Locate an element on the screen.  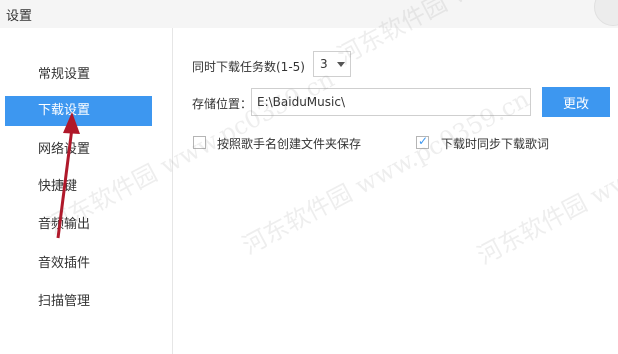
sidebar-item-download: 下载设置 is located at coordinates (78, 111).